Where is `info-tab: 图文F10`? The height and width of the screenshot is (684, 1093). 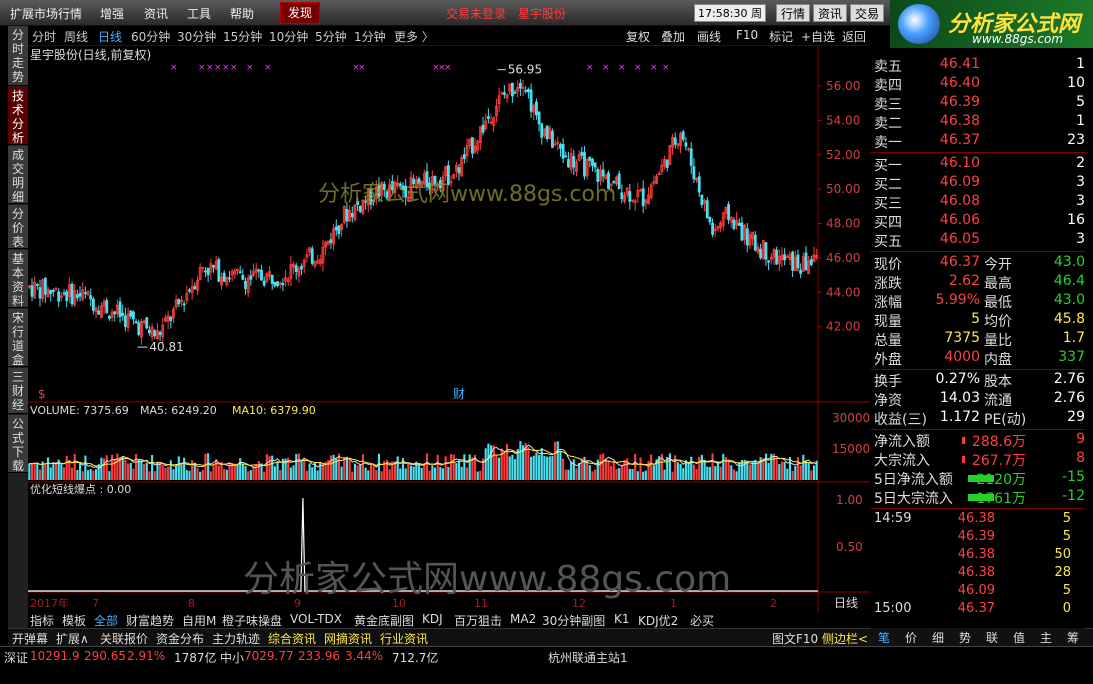 info-tab: 图文F10 is located at coordinates (795, 638).